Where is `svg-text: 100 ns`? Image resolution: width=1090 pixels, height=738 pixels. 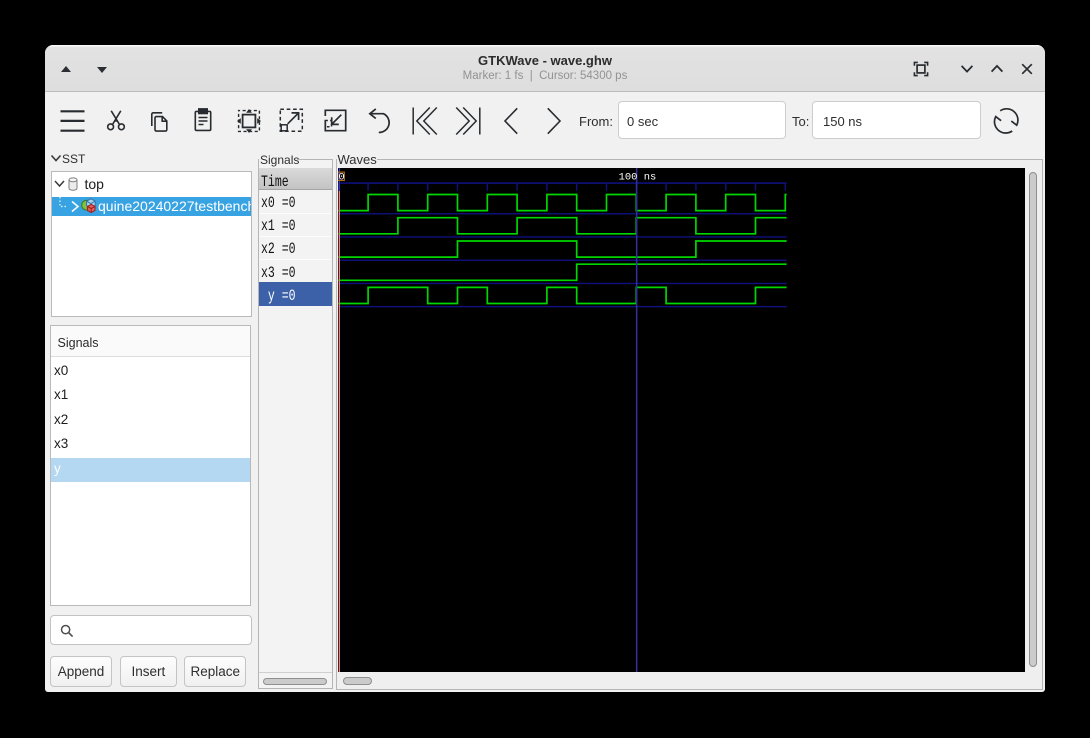 svg-text: 100 ns is located at coordinates (637, 177).